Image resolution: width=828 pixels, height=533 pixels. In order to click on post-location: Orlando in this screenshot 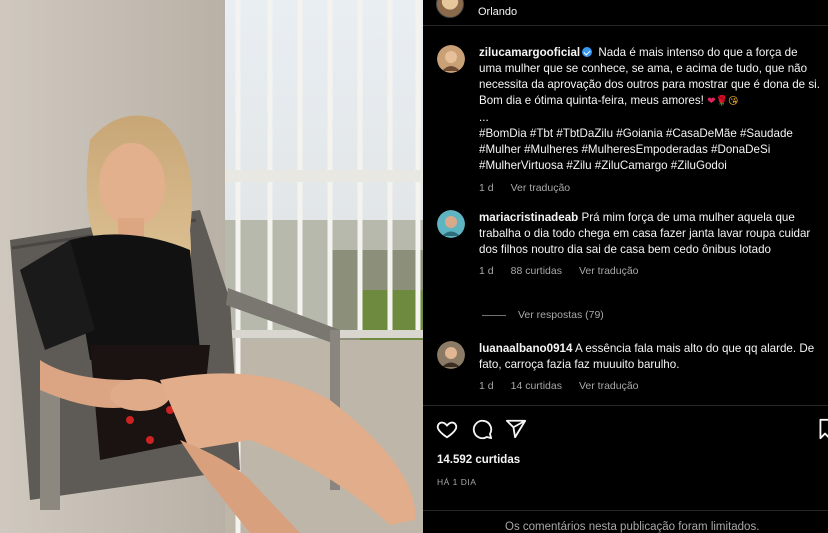, I will do `click(497, 12)`.